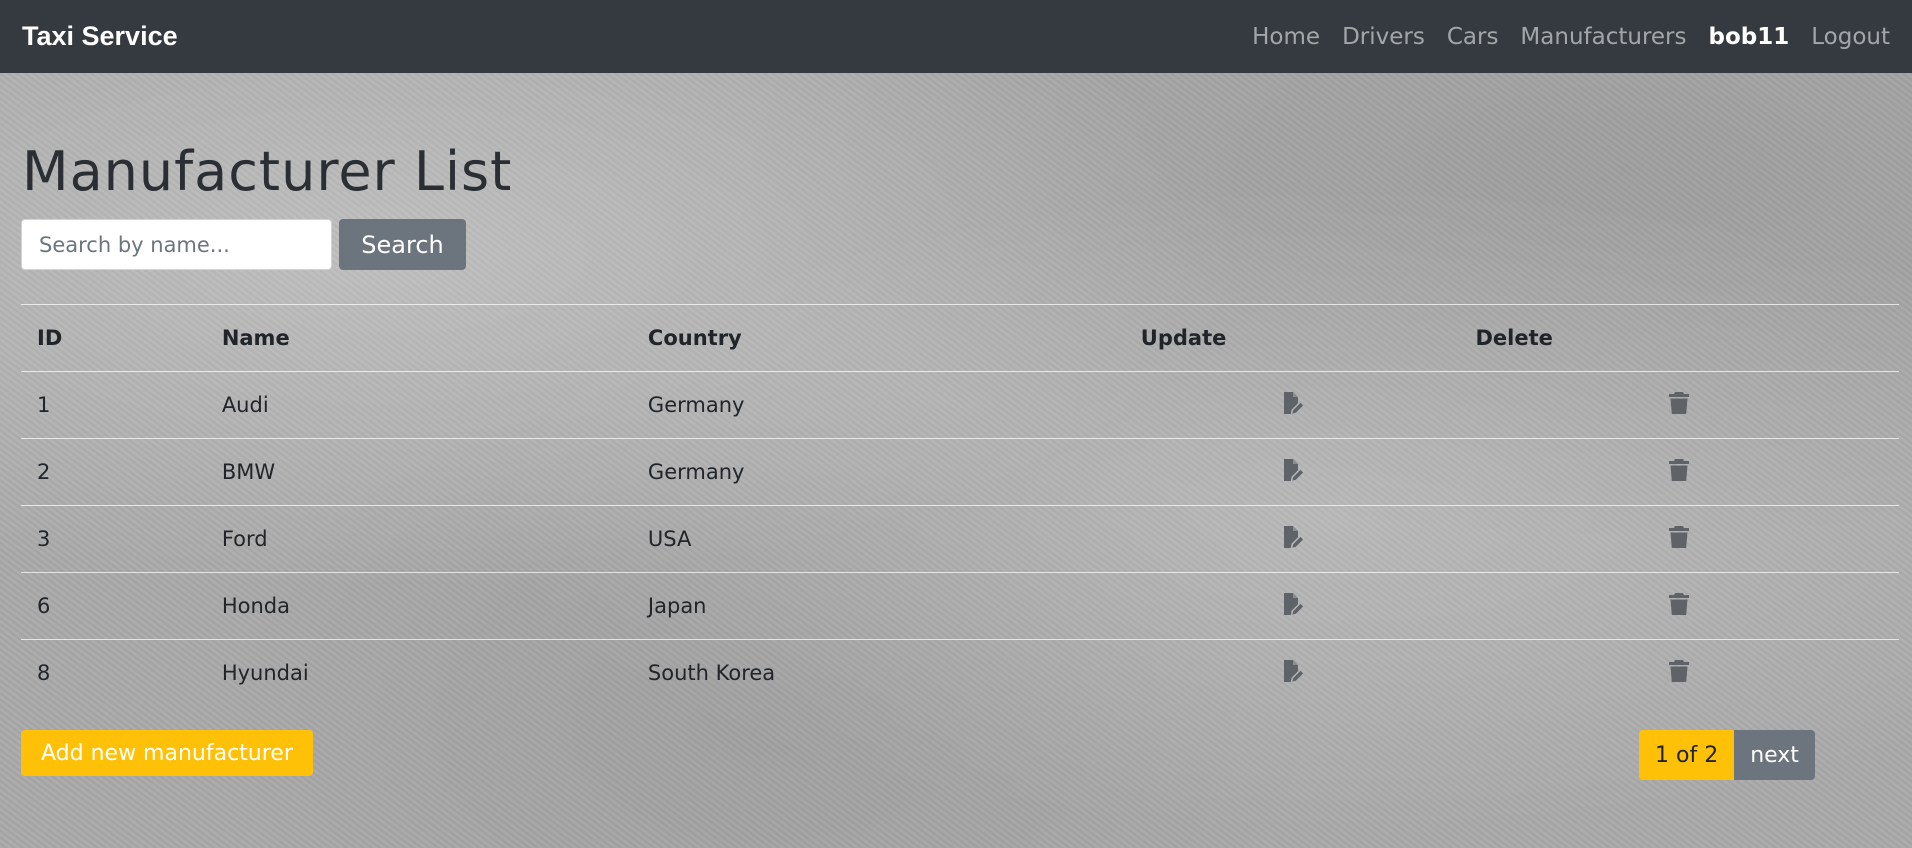 Image resolution: width=1912 pixels, height=848 pixels. I want to click on header-row: ID Name Country Update Delete, so click(960, 338).